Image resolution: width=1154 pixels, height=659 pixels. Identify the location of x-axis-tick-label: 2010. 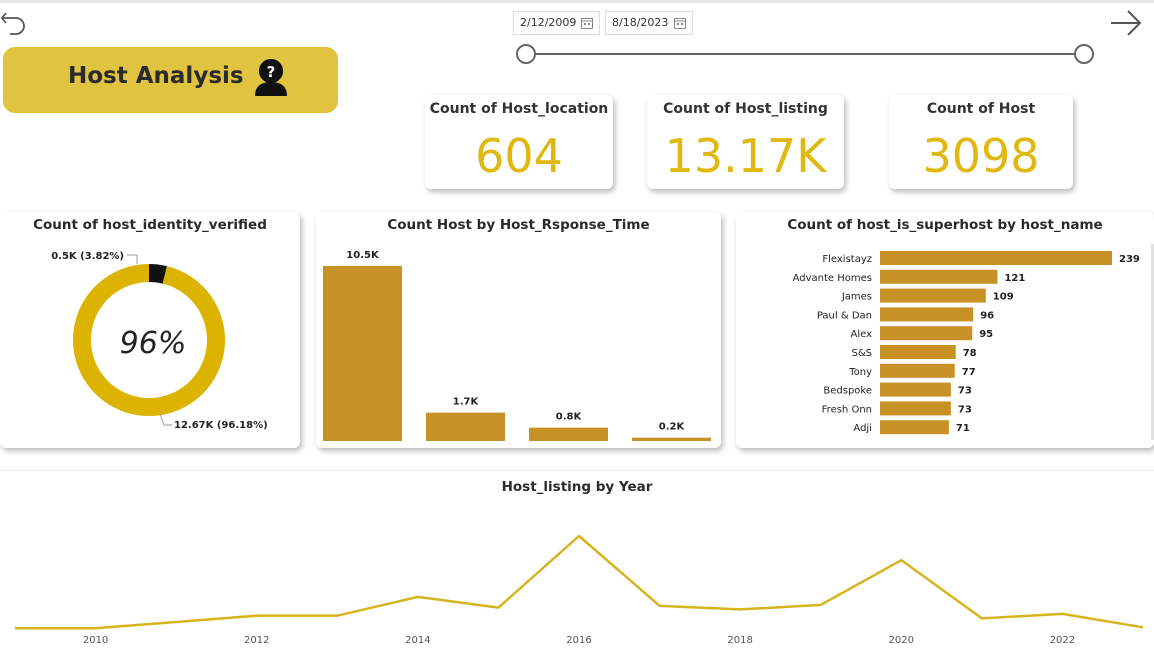
(95, 640).